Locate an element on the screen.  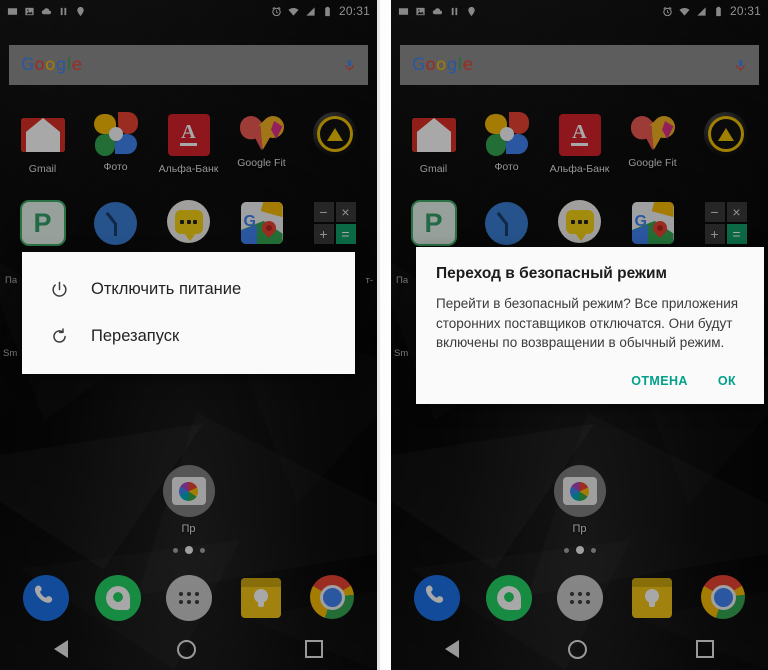
panel-divider is located at coordinates (384, 335).